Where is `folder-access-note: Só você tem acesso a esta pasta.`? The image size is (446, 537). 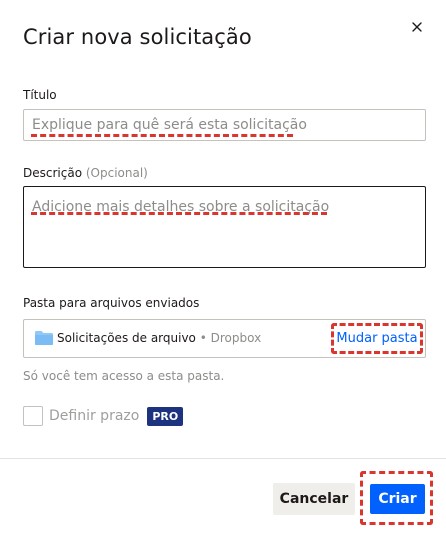 folder-access-note: Só você tem acesso a esta pasta. is located at coordinates (124, 376).